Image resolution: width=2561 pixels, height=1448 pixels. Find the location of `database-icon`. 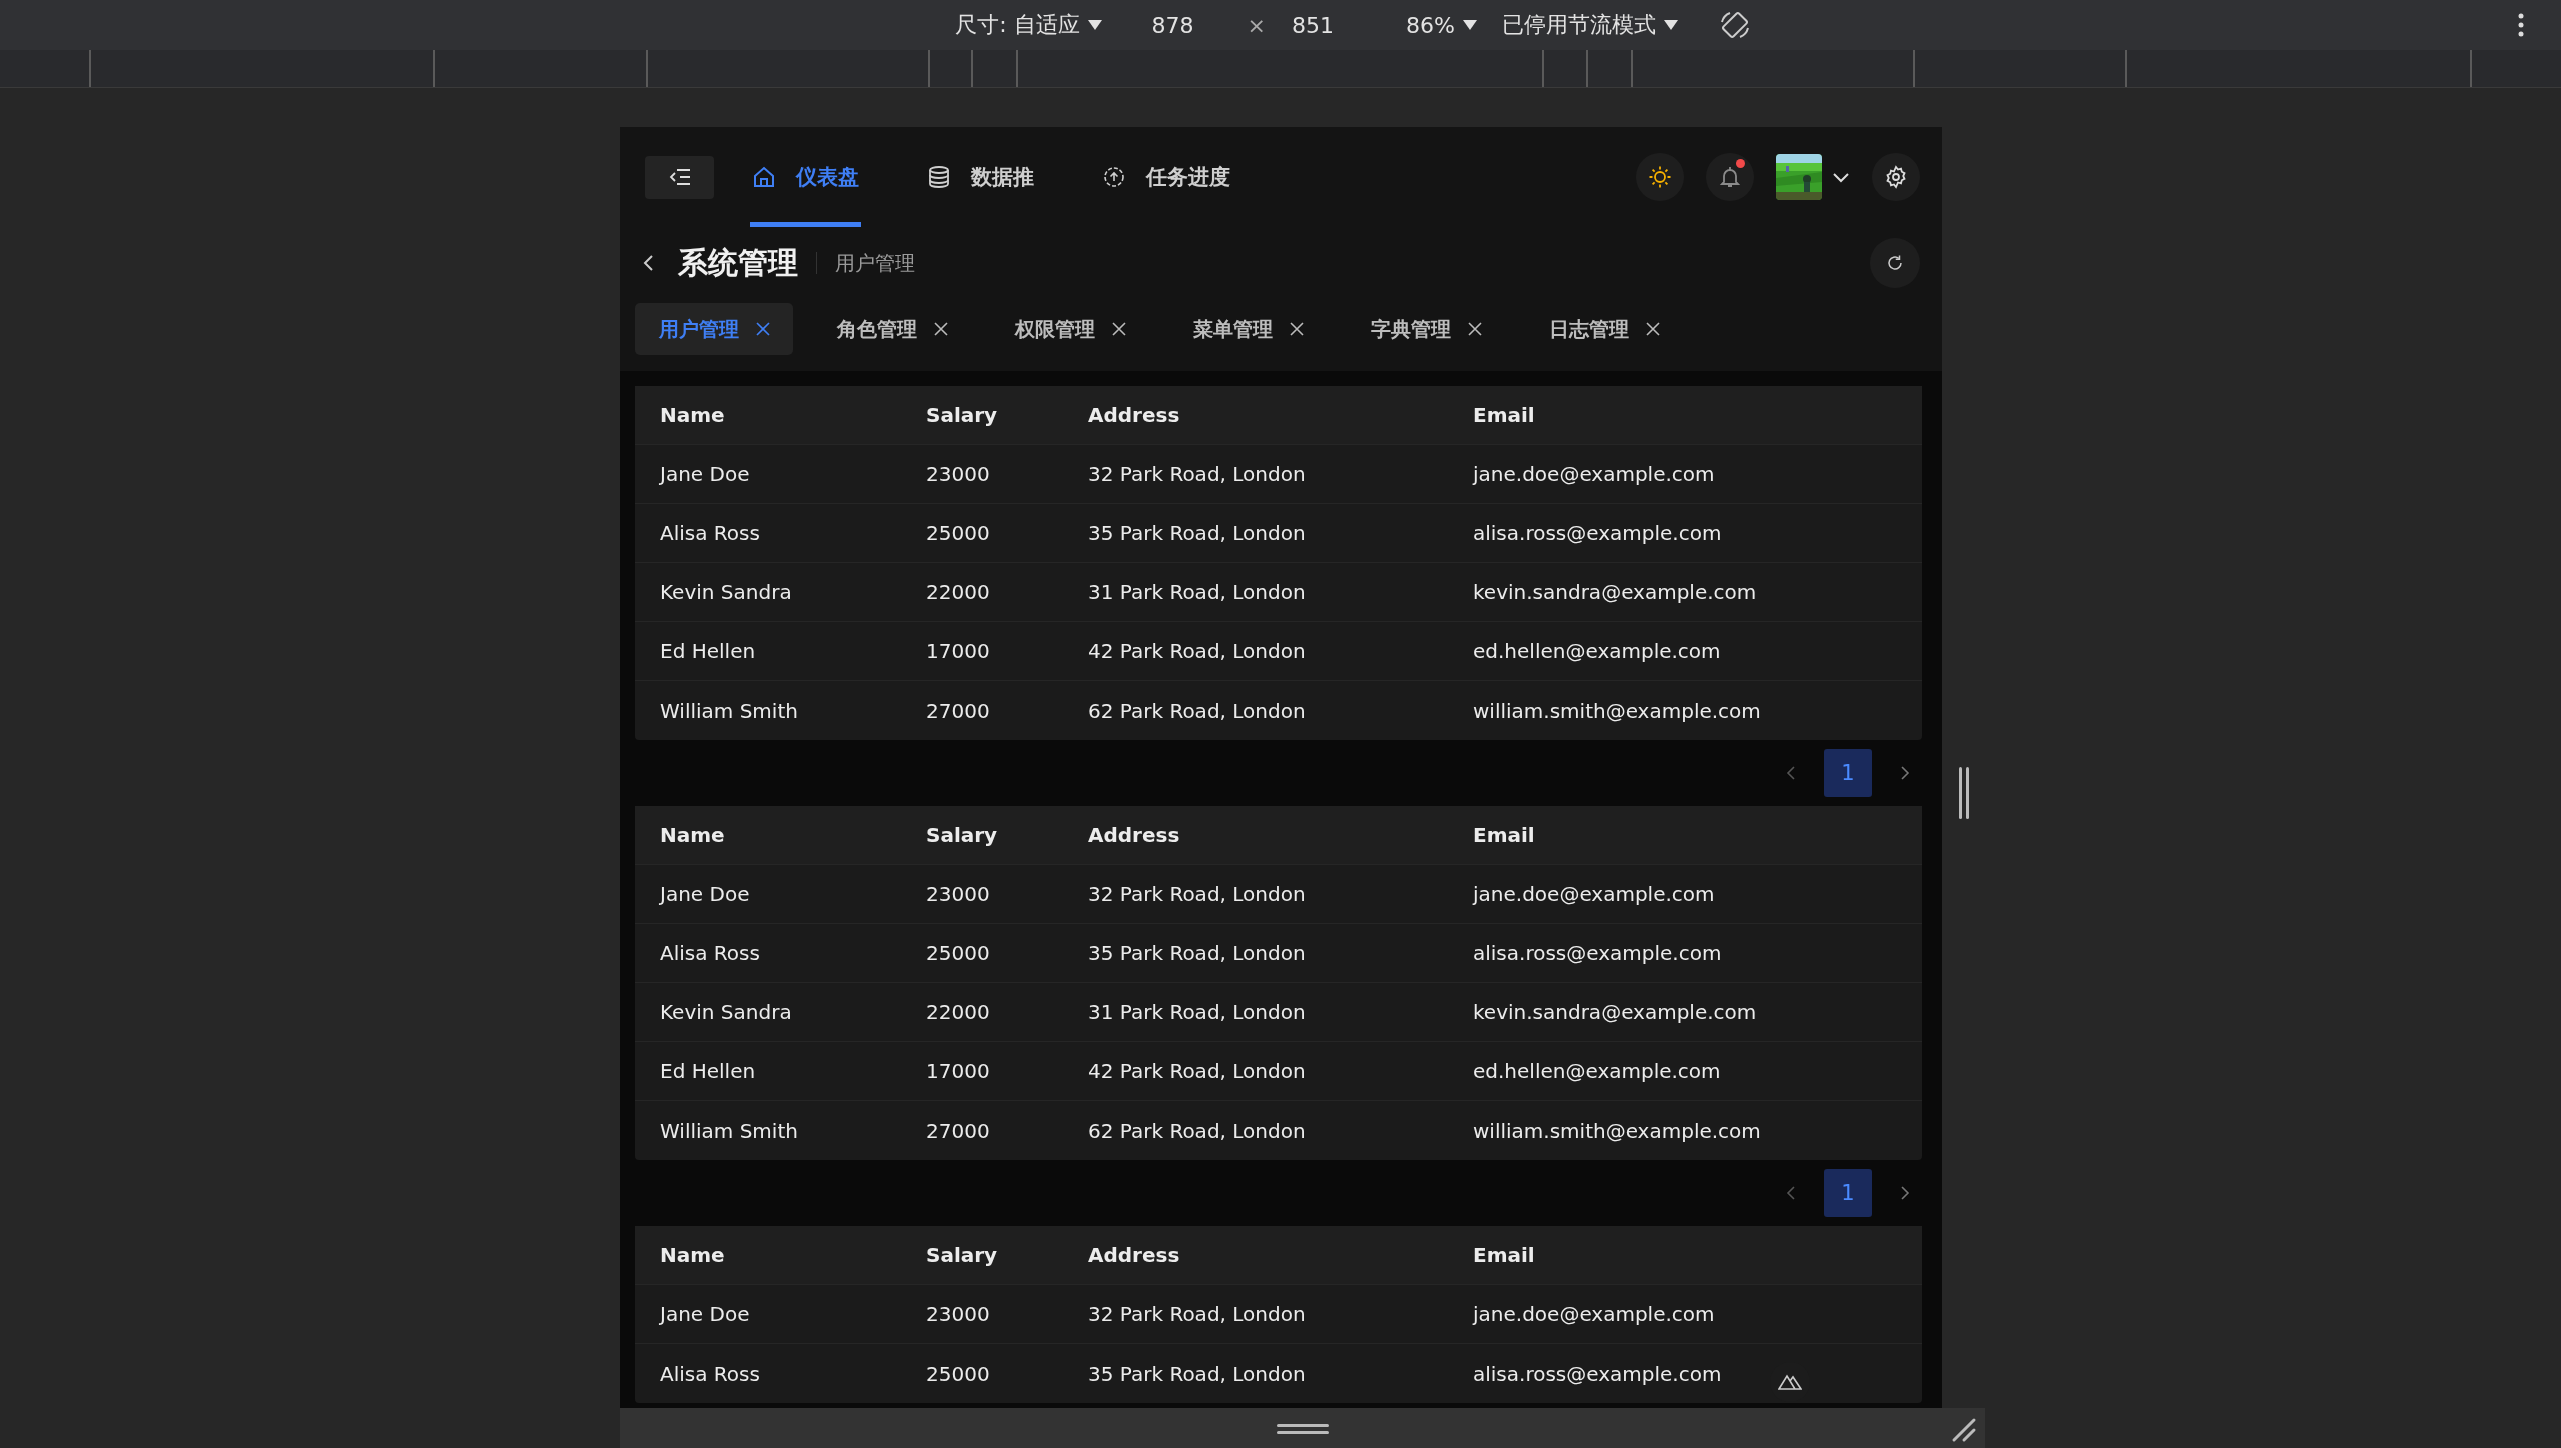

database-icon is located at coordinates (939, 177).